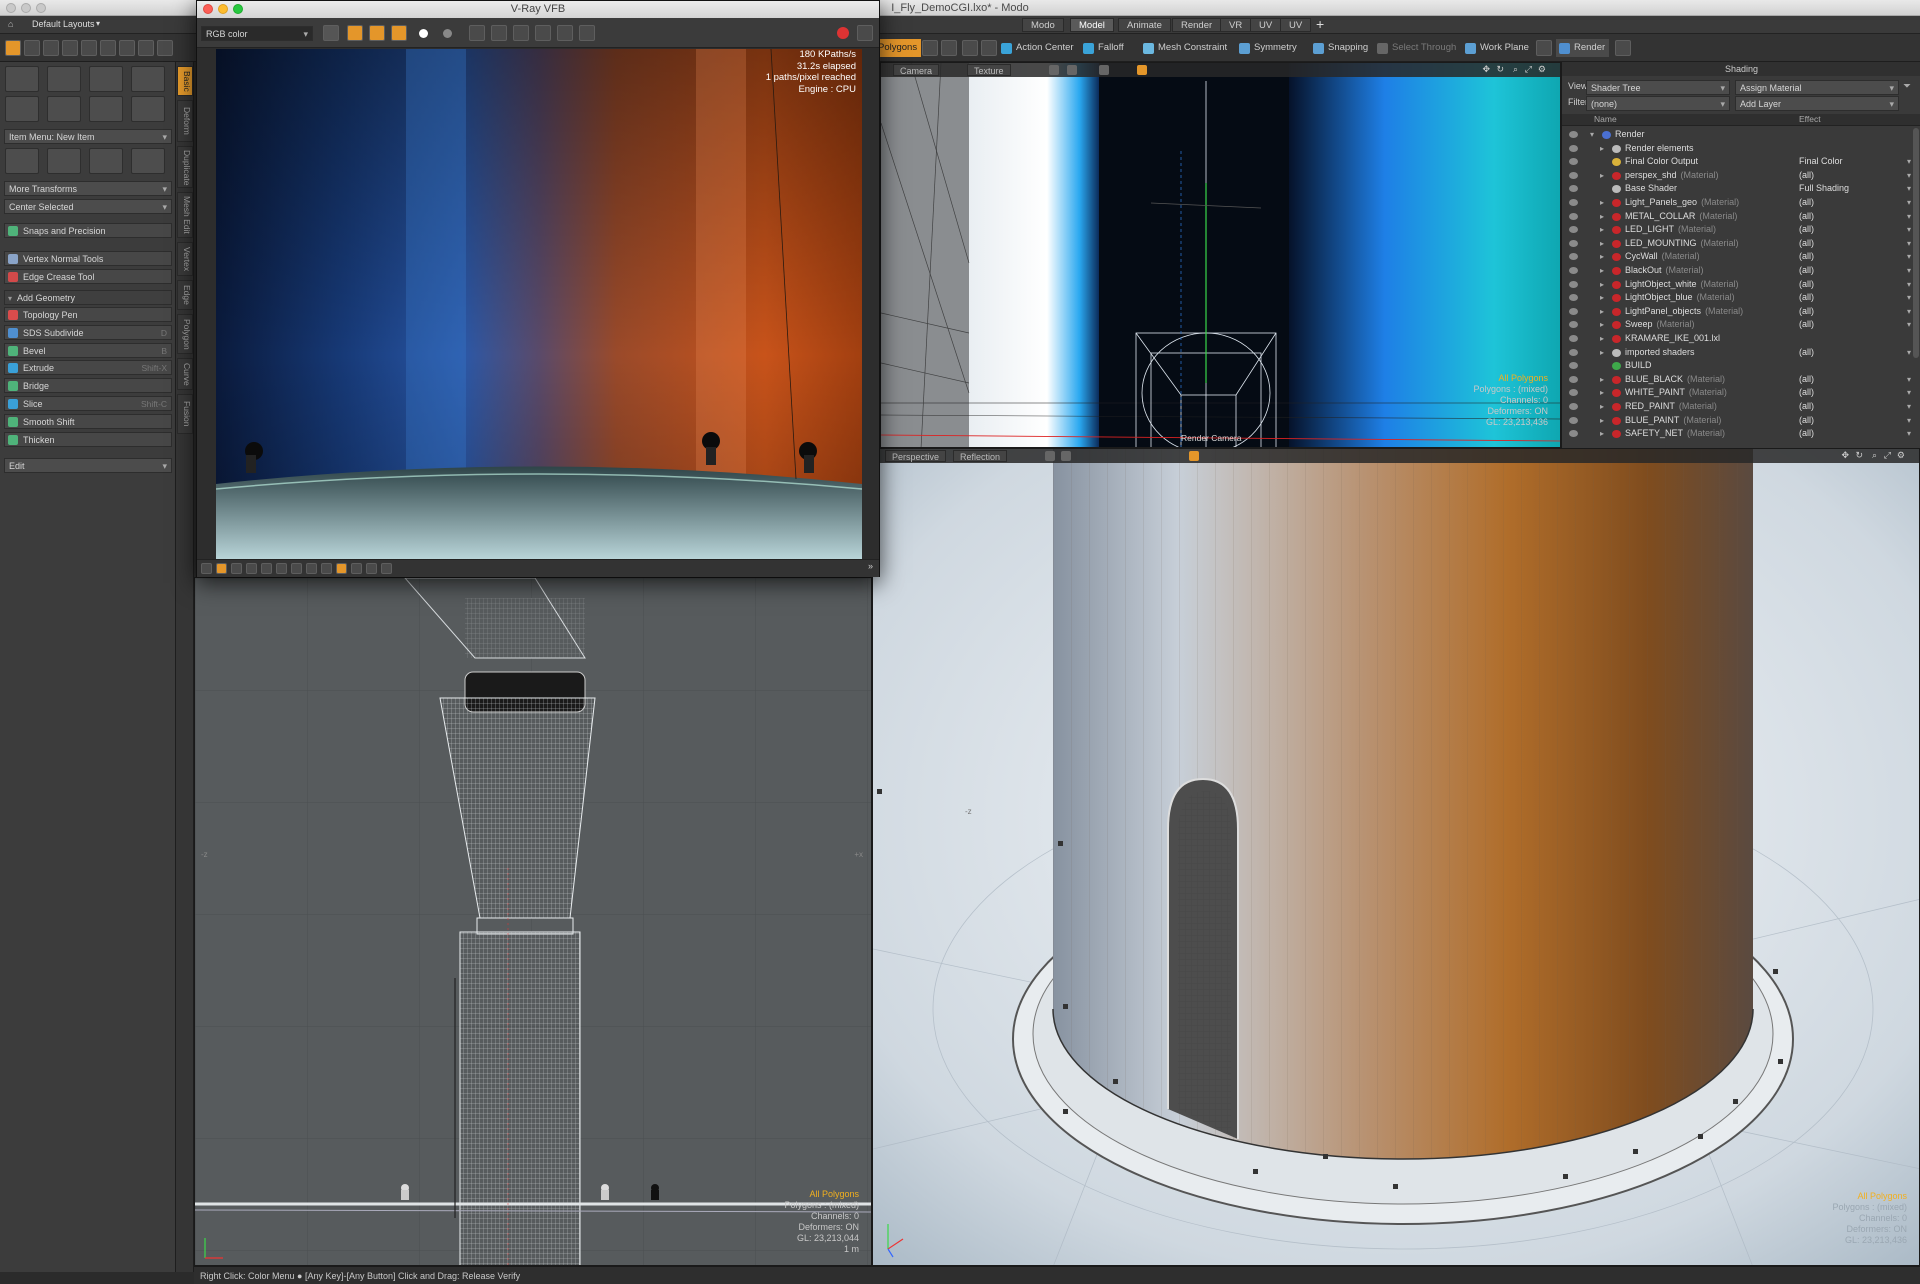 This screenshot has width=1920, height=1284. What do you see at coordinates (185, 414) in the screenshot?
I see `vtab-fusion: Fusion` at bounding box center [185, 414].